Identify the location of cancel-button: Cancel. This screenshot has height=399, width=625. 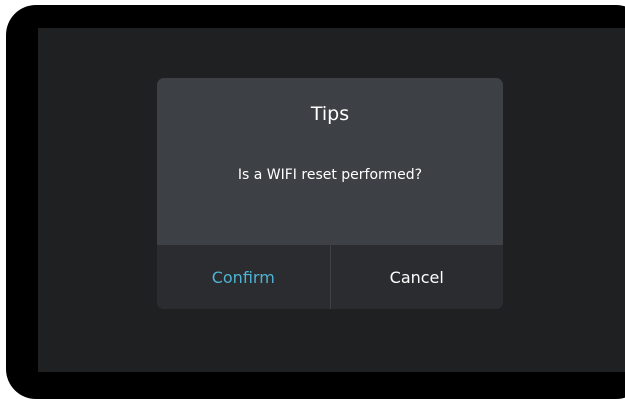
(416, 277).